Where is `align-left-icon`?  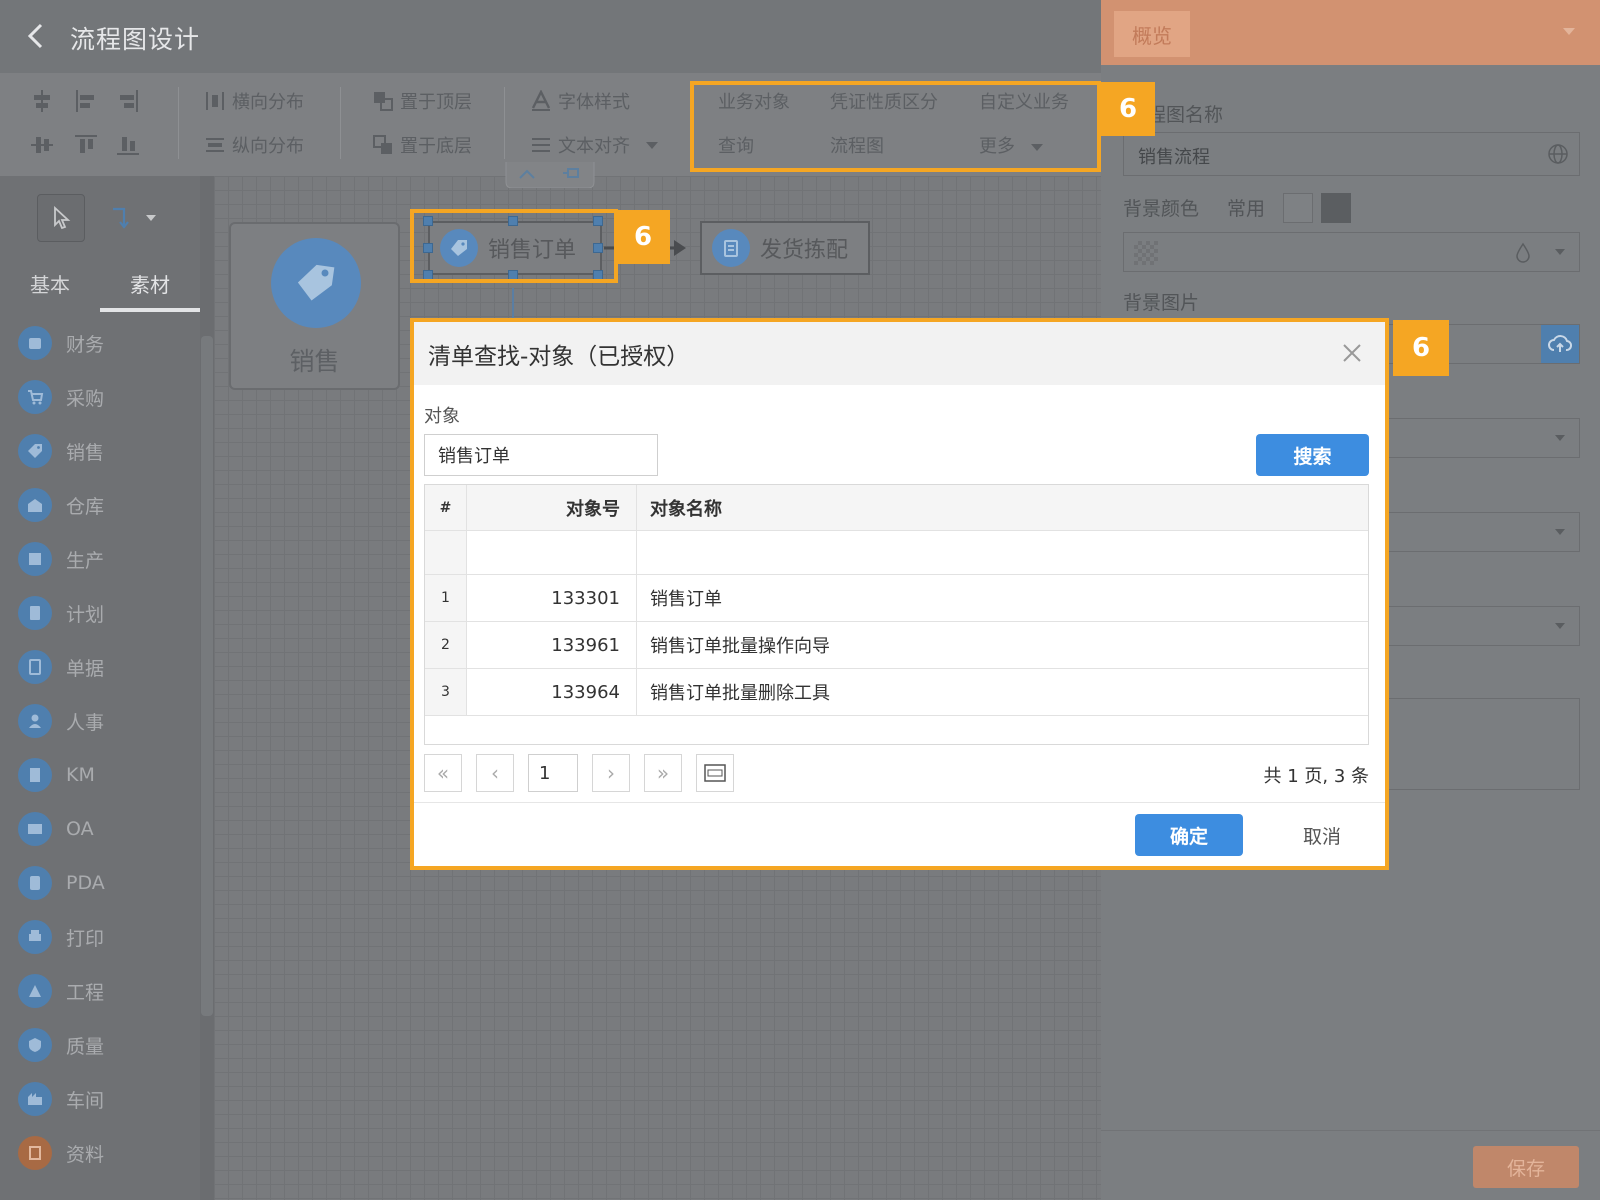
align-left-icon is located at coordinates (86, 101).